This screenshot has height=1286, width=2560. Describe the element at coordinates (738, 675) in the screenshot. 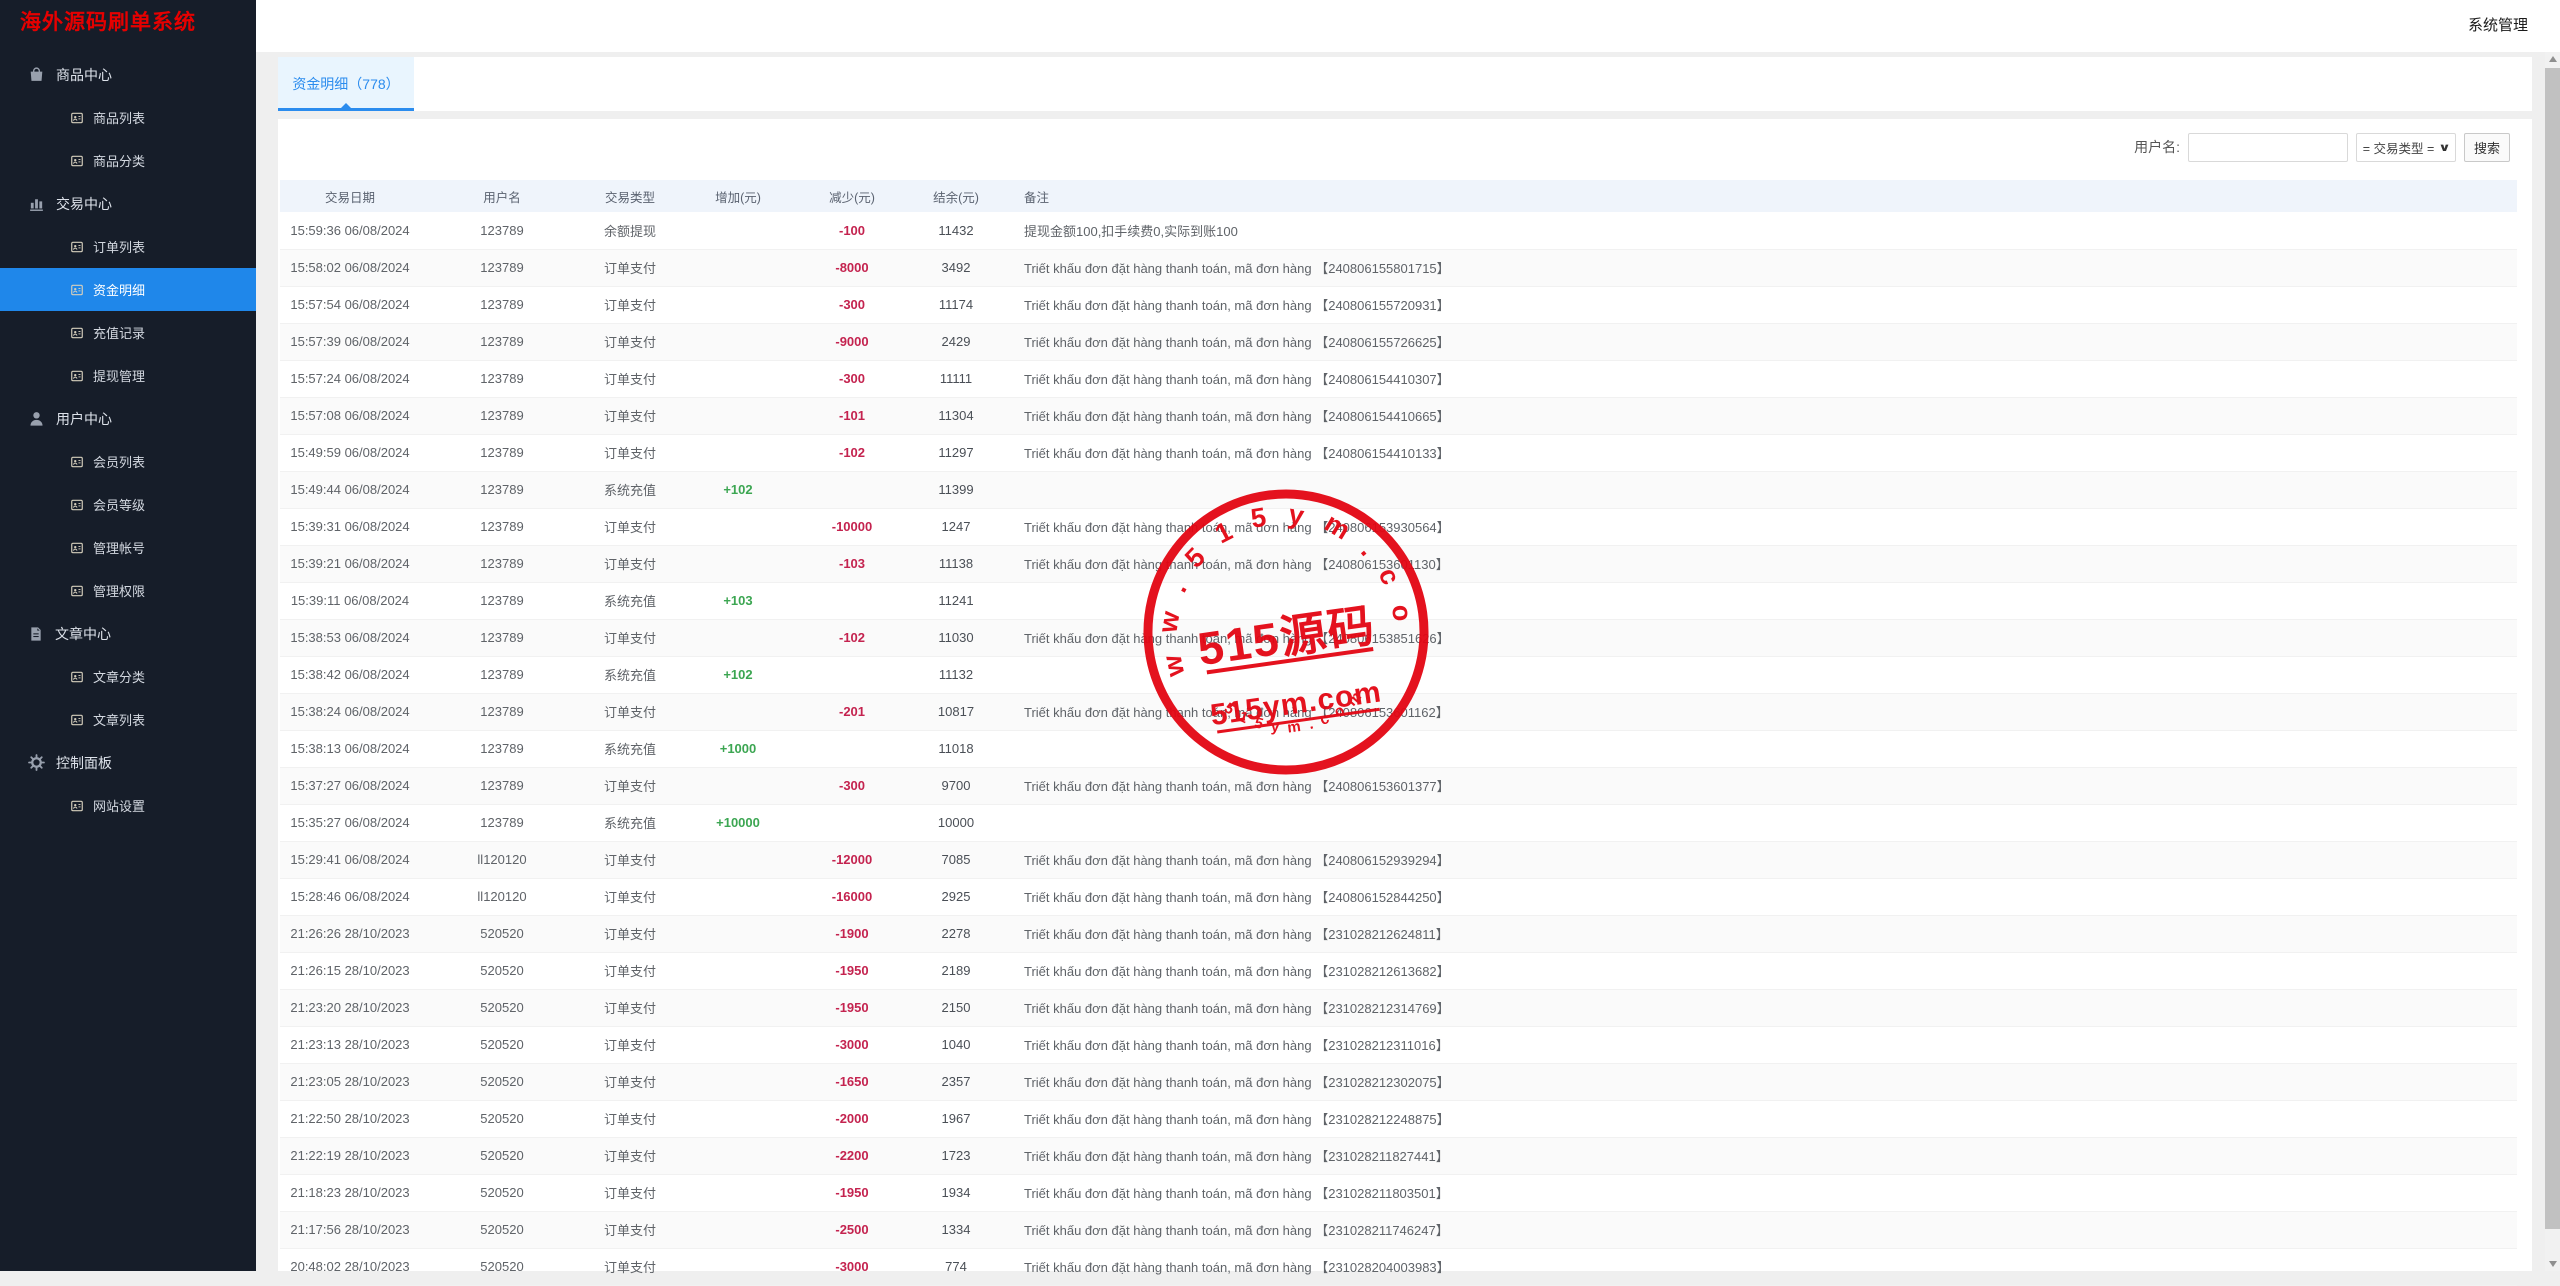

I see `cell-increase: +102` at that location.